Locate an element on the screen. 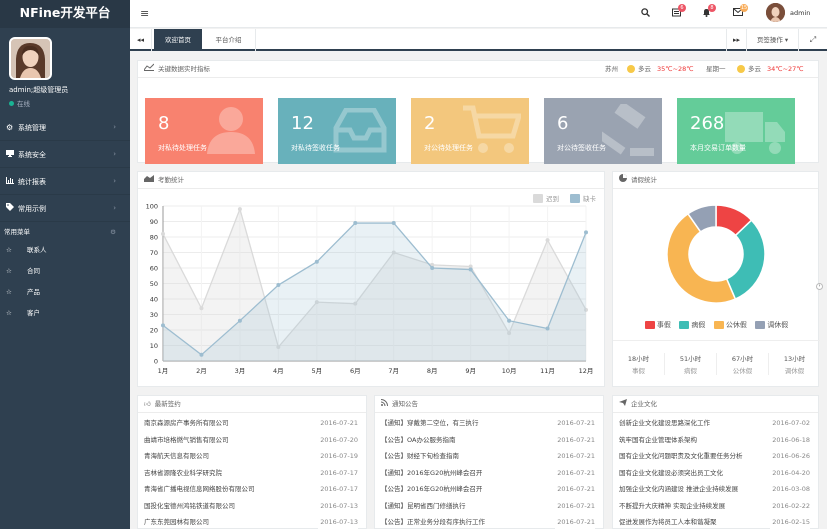 The image size is (827, 529). item-date: 2016-07-21 is located at coordinates (575, 456).